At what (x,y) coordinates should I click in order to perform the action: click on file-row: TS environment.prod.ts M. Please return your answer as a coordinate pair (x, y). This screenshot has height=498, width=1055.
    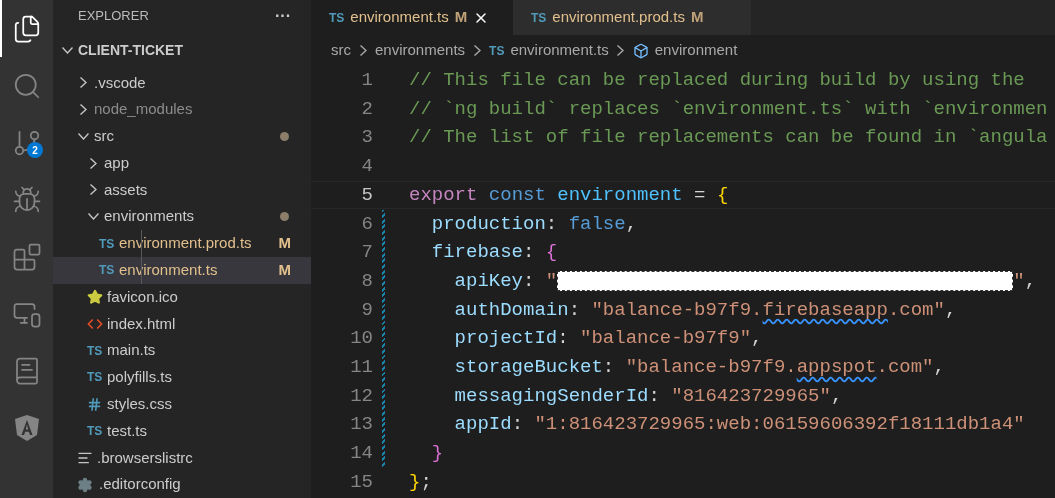
    Looking at the image, I should click on (182, 243).